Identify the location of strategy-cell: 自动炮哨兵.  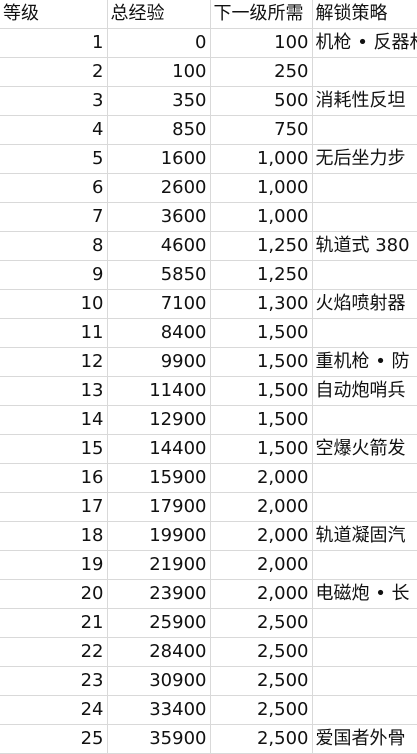
(364, 391).